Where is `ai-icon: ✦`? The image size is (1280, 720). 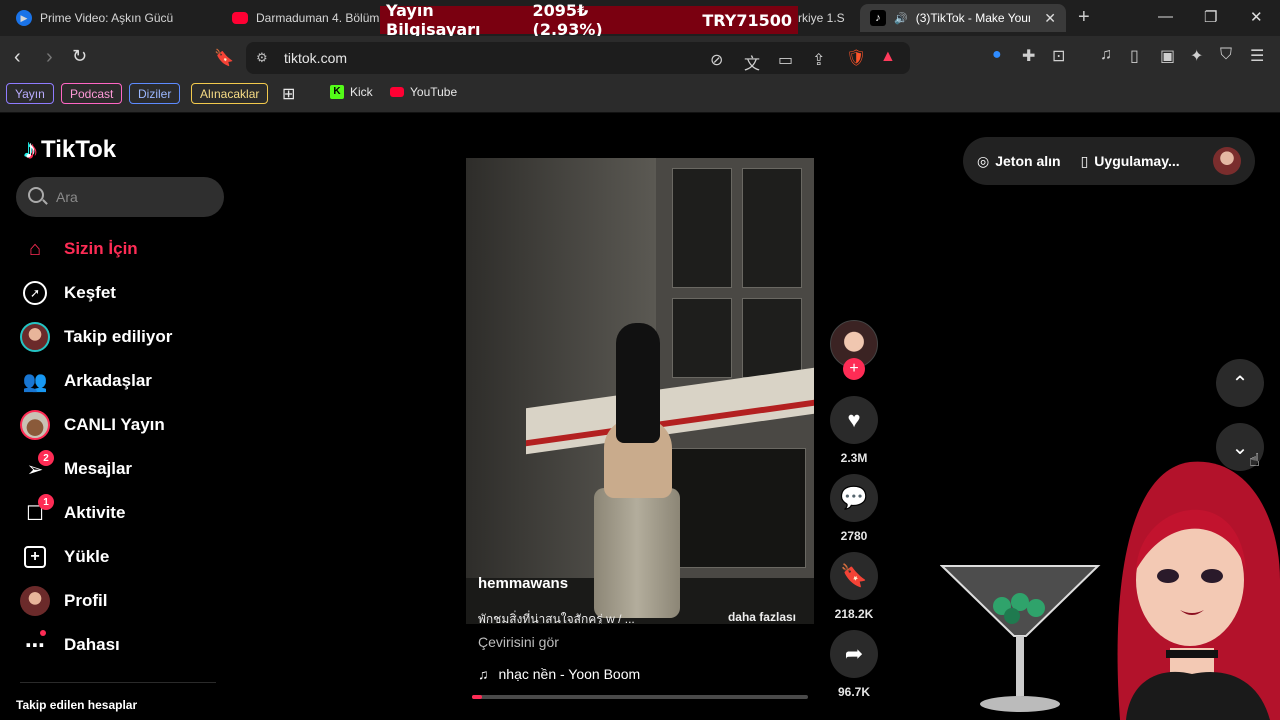
ai-icon: ✦ is located at coordinates (1196, 56).